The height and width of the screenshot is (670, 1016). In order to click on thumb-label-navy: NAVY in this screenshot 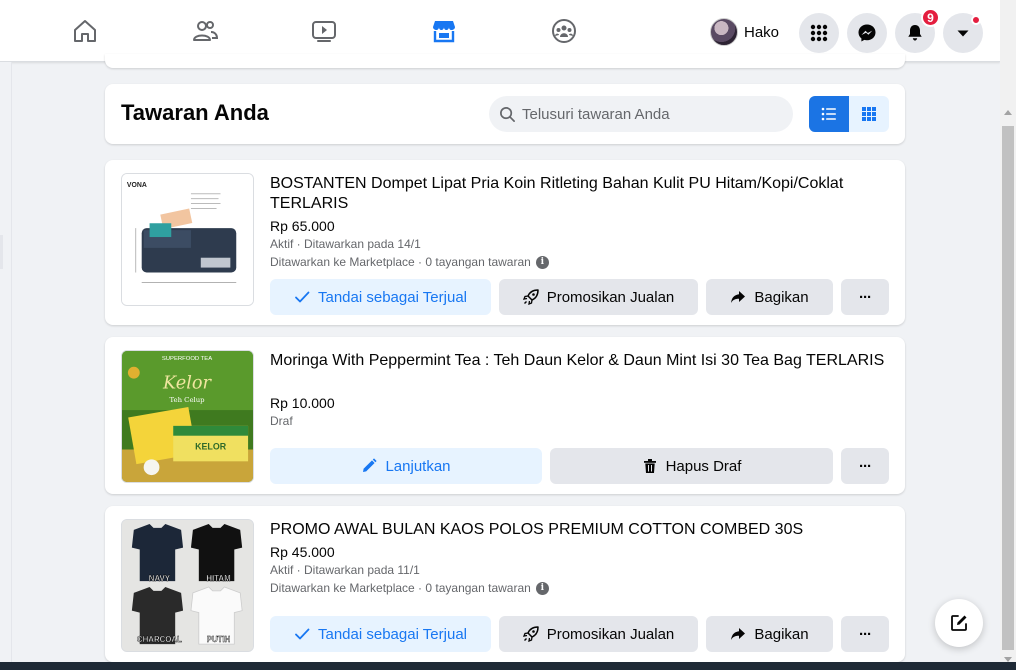, I will do `click(160, 578)`.